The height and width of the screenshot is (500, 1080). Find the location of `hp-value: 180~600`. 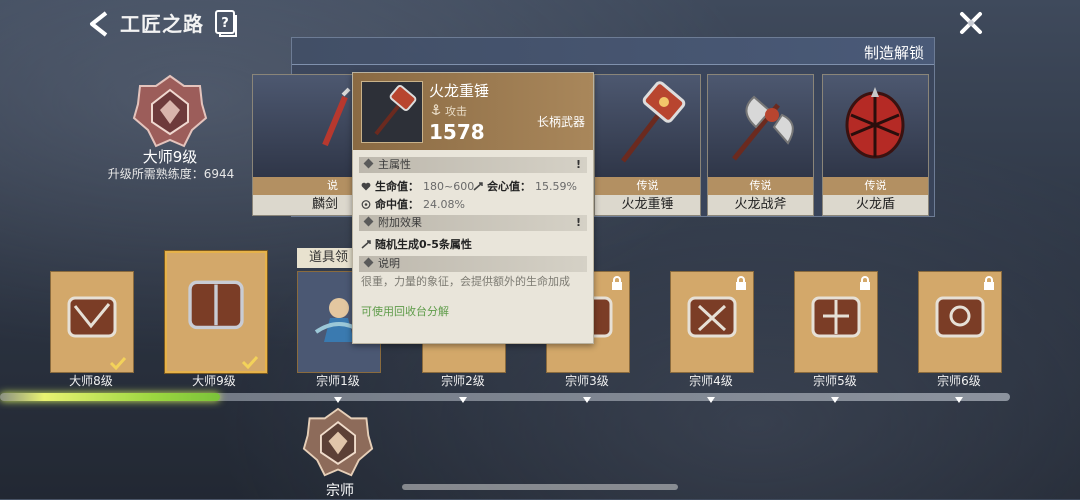

hp-value: 180~600 is located at coordinates (449, 186).